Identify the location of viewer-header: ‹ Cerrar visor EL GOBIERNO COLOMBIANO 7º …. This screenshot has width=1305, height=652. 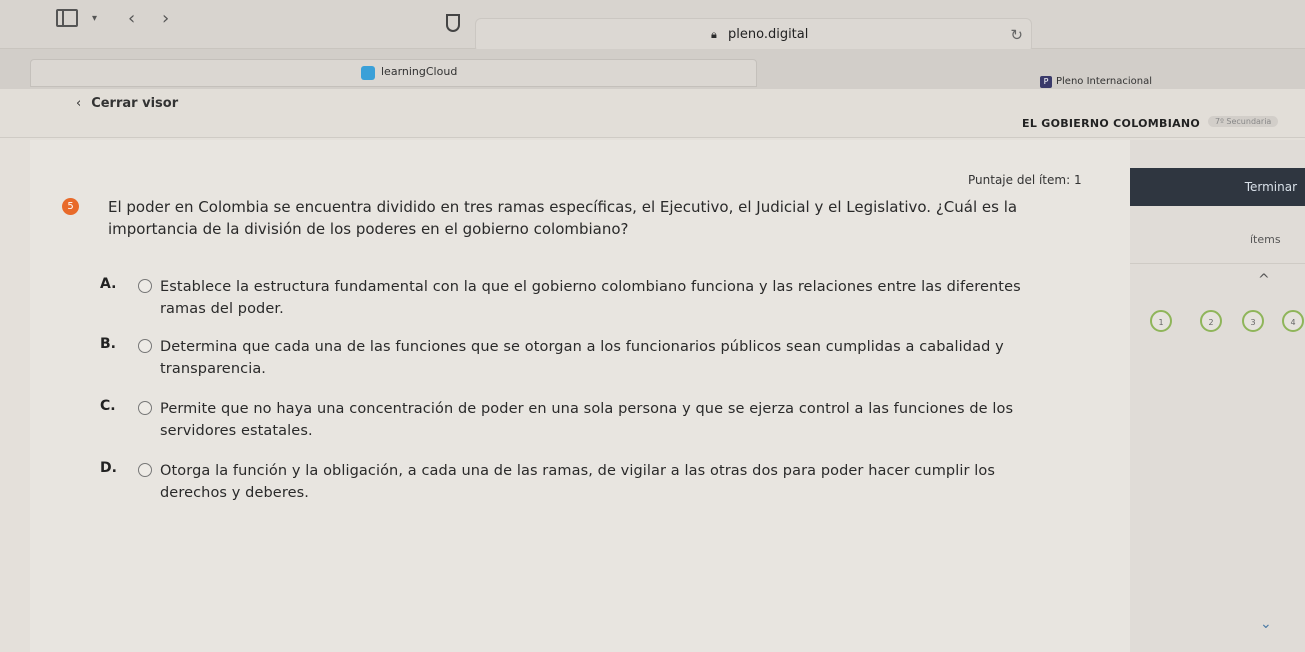
(652, 113).